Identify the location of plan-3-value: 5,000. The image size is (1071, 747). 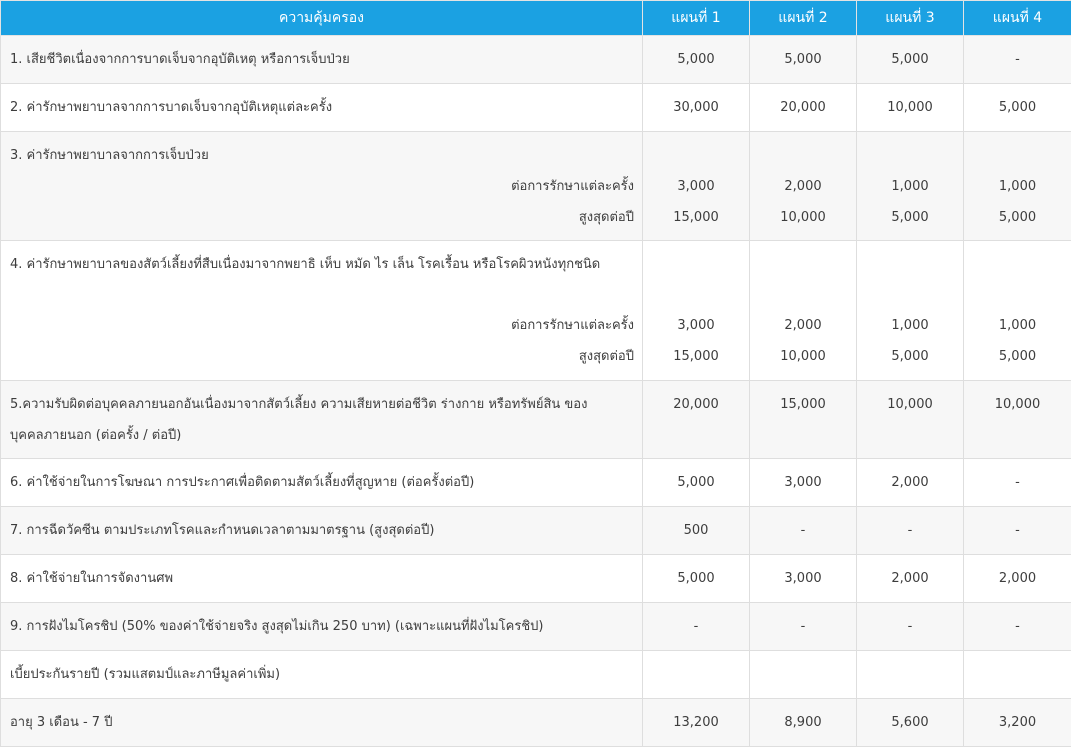
(910, 59).